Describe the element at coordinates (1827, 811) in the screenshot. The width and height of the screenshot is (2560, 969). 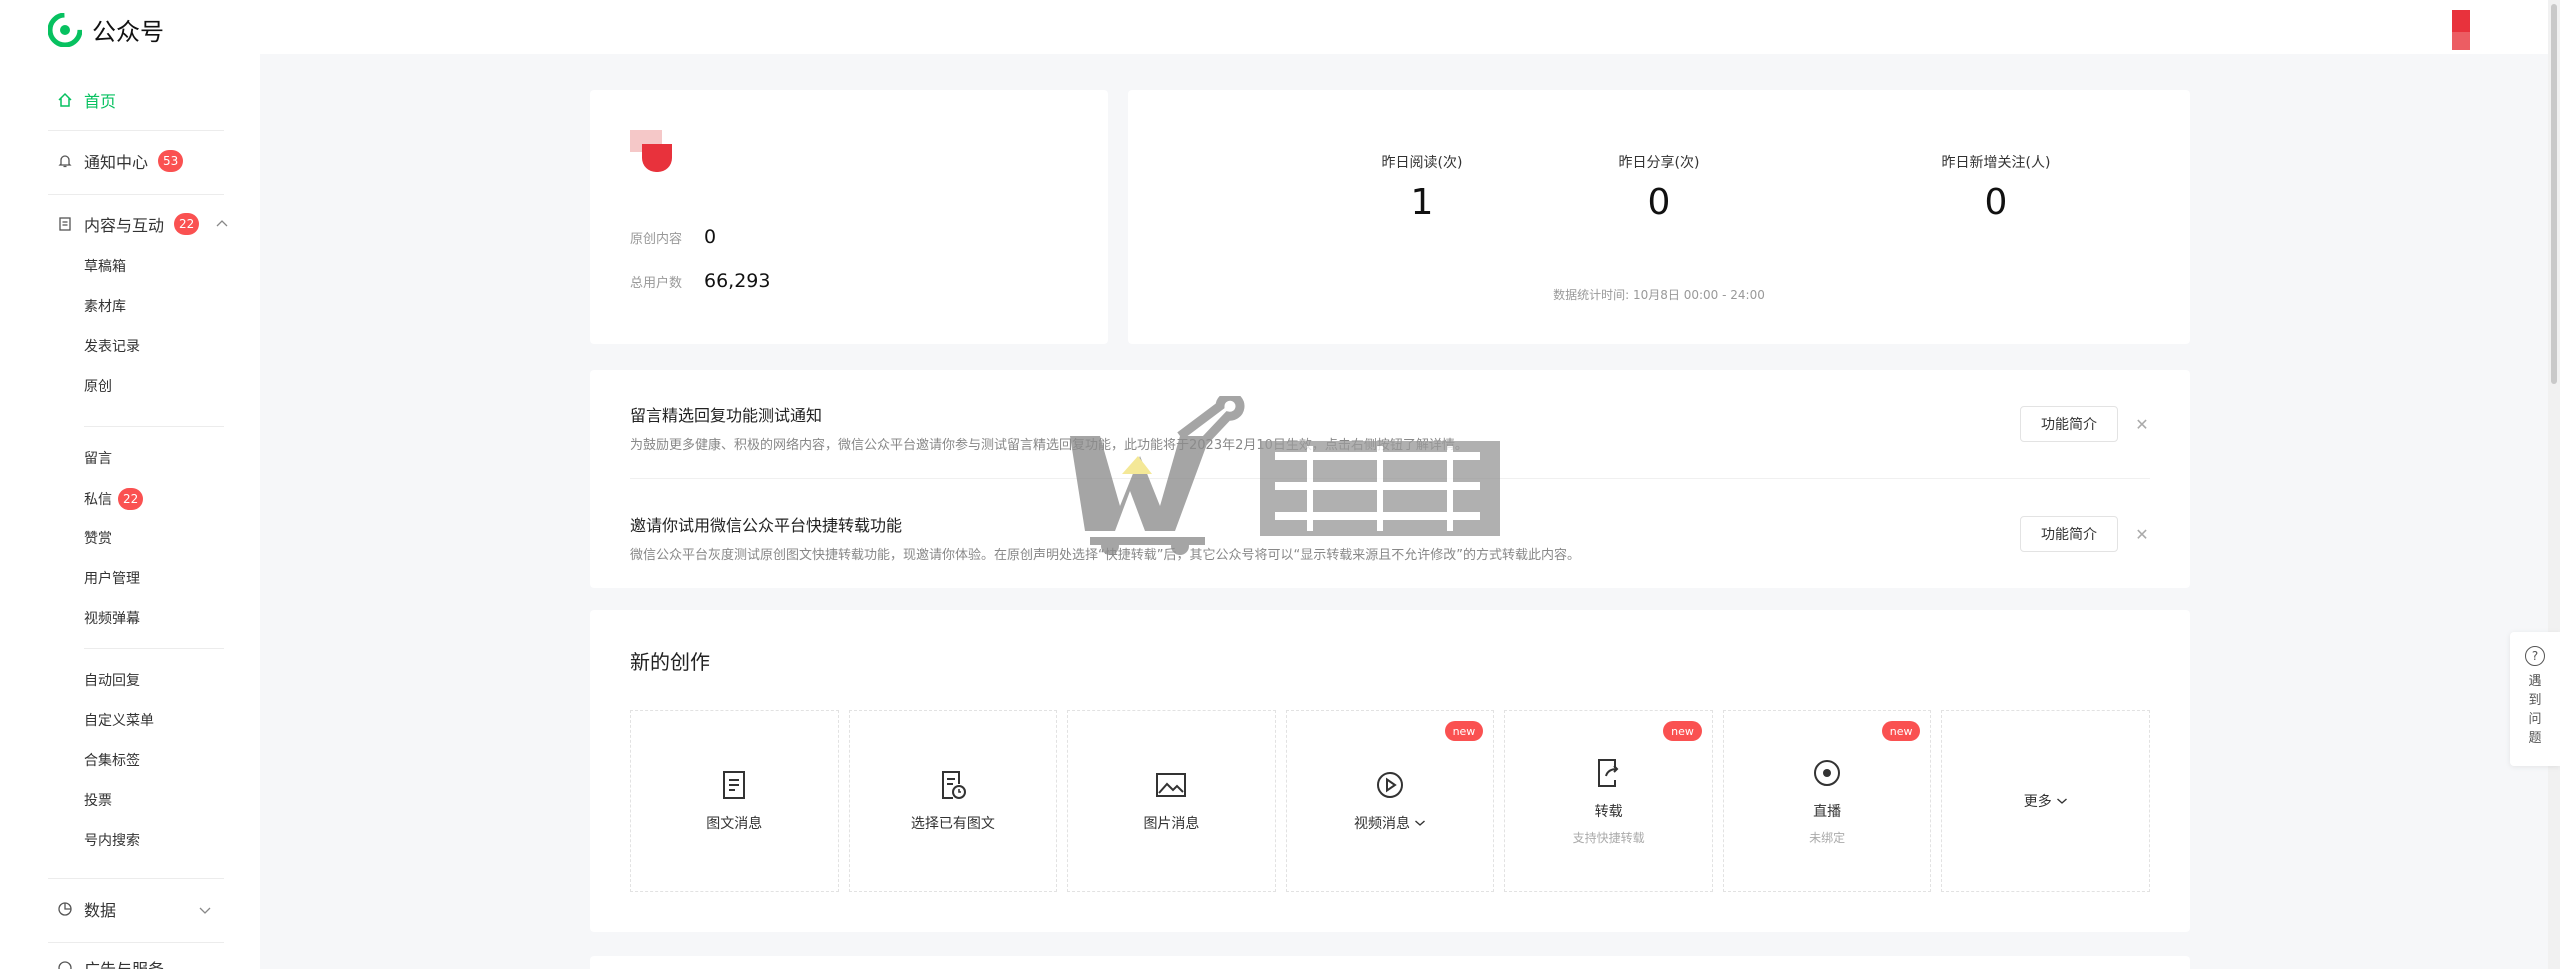
I see `create-tile-label: 直播` at that location.